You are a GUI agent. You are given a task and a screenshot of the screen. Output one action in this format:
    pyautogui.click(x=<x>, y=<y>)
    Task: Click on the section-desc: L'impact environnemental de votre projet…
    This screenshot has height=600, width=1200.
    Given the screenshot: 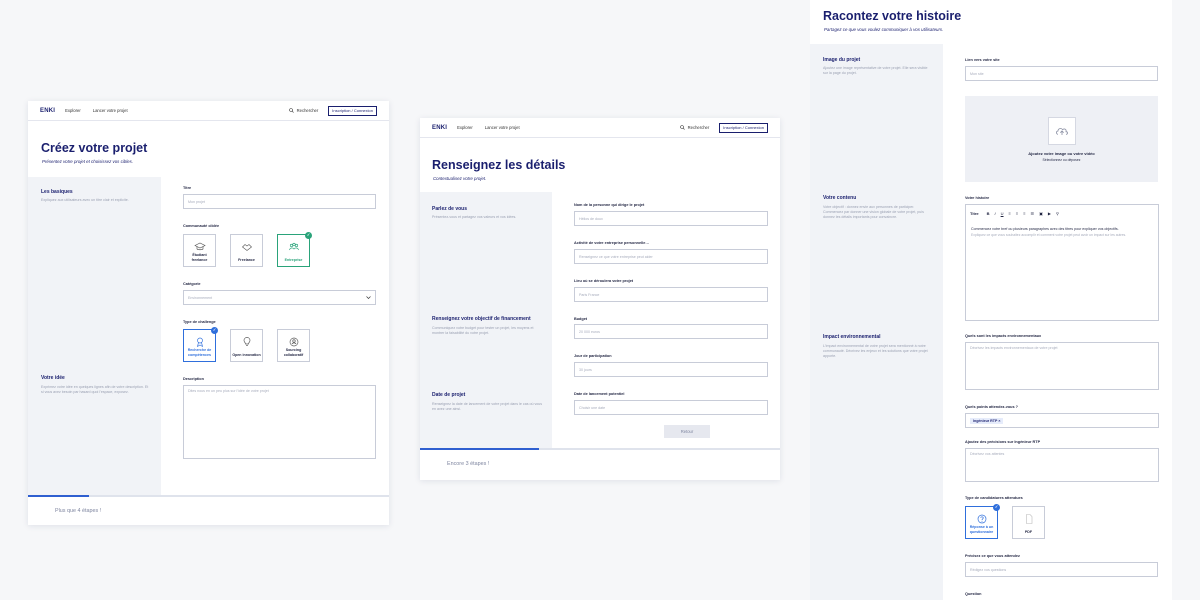 What is the action you would take?
    pyautogui.click(x=875, y=351)
    